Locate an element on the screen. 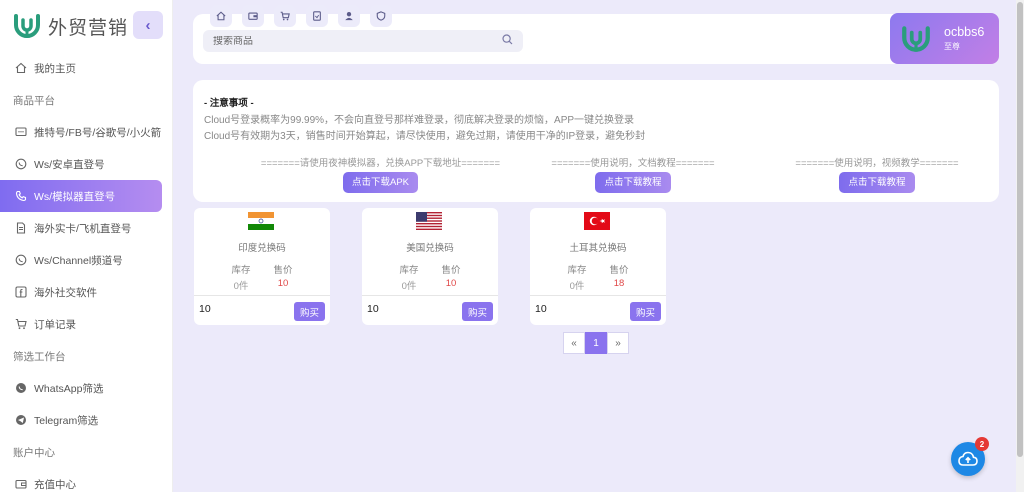 Image resolution: width=1024 pixels, height=492 pixels. sidebar-item-label: 订单记录 is located at coordinates (55, 324).